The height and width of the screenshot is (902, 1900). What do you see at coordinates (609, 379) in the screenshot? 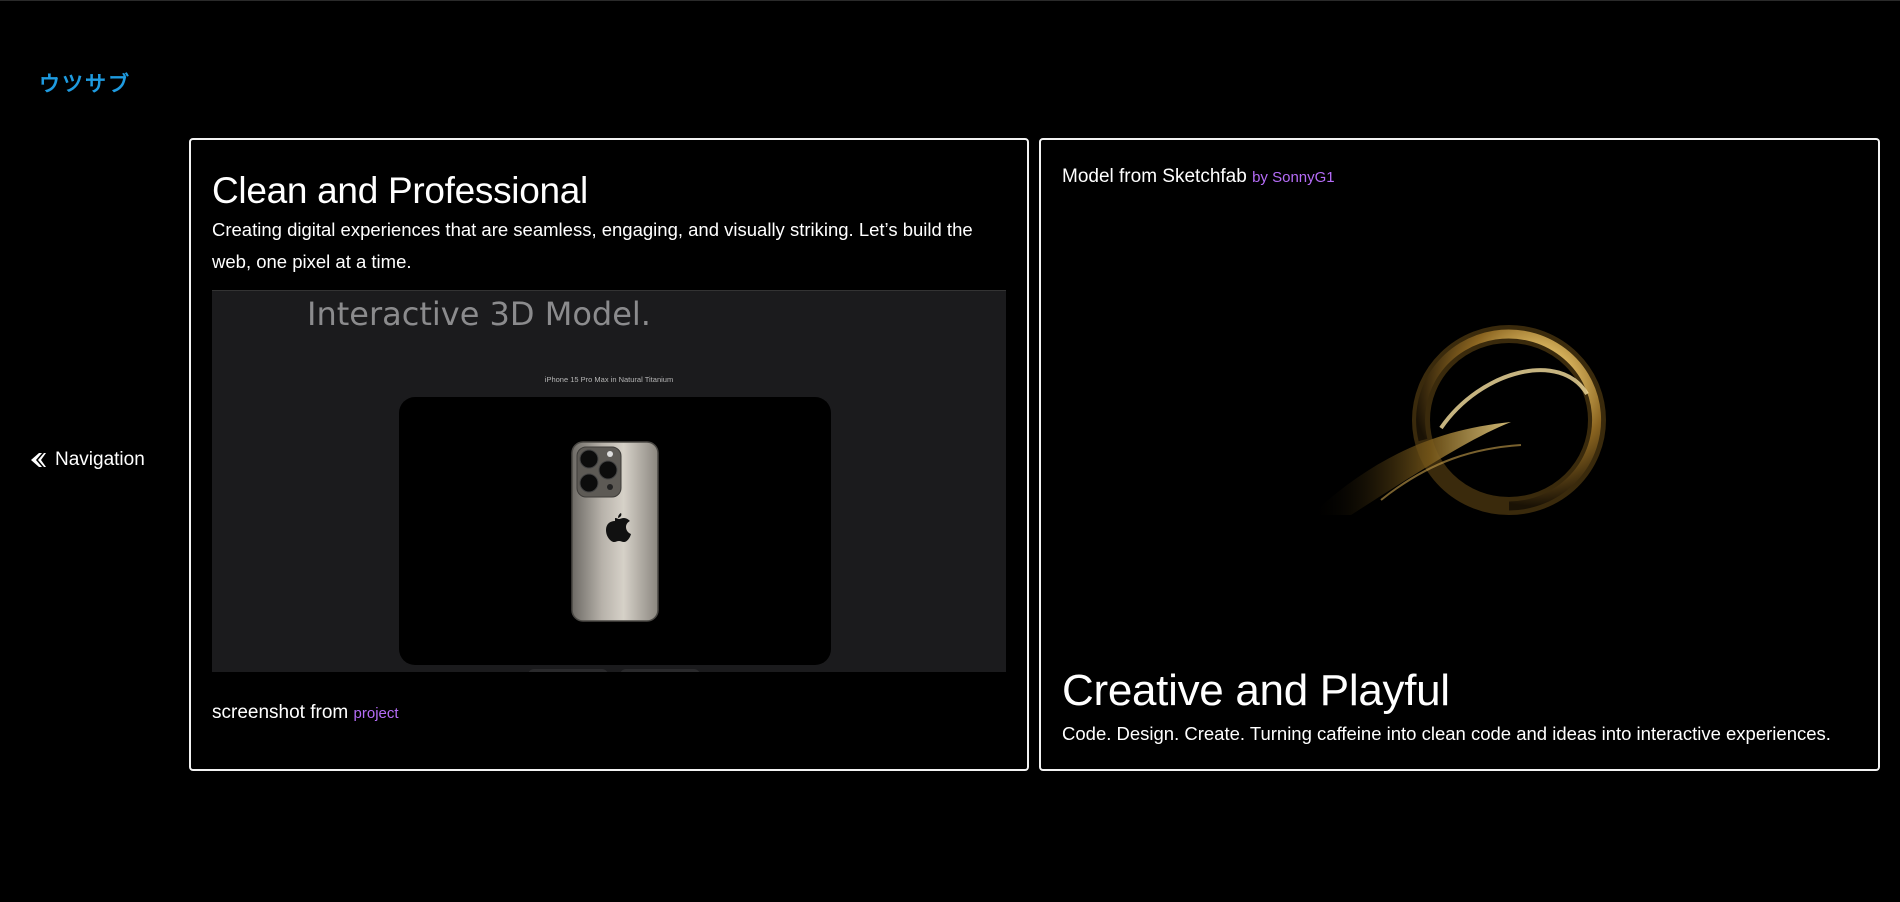
I see `screenshot-caption: iPhone 15 Pro Max in Natural Titanium` at bounding box center [609, 379].